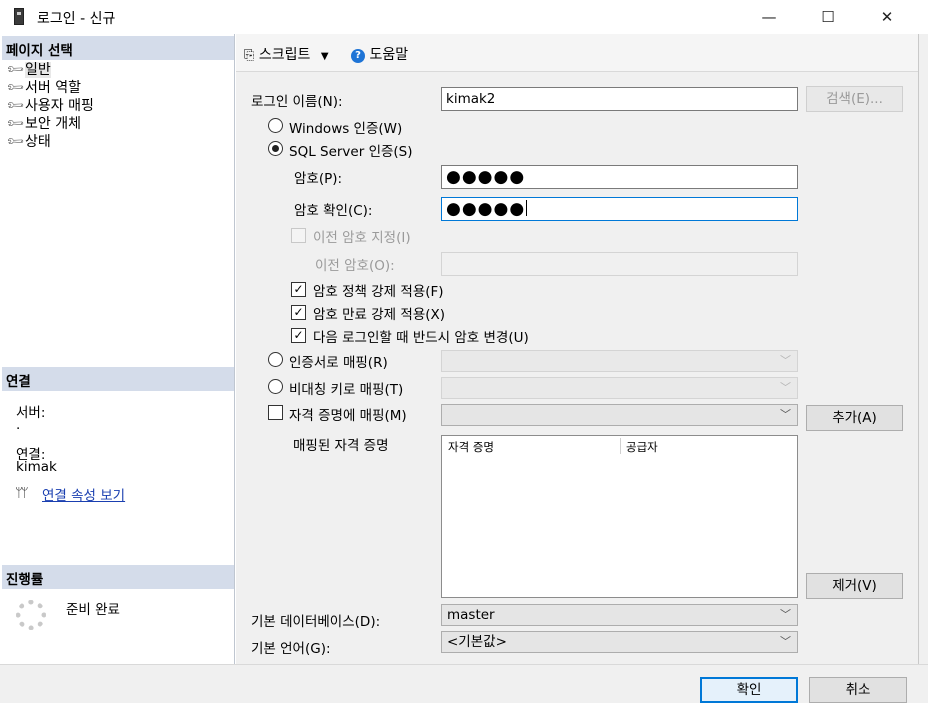 The width and height of the screenshot is (928, 703). I want to click on cancel-button: 취소, so click(858, 690).